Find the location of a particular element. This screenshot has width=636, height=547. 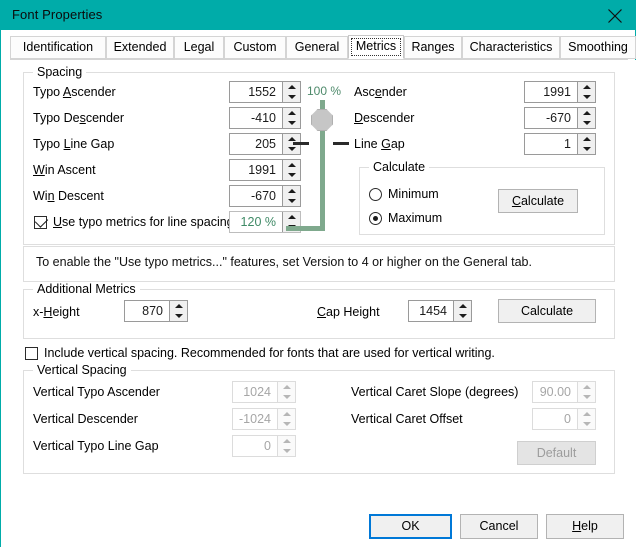

tab-legal: Legal is located at coordinates (199, 47).